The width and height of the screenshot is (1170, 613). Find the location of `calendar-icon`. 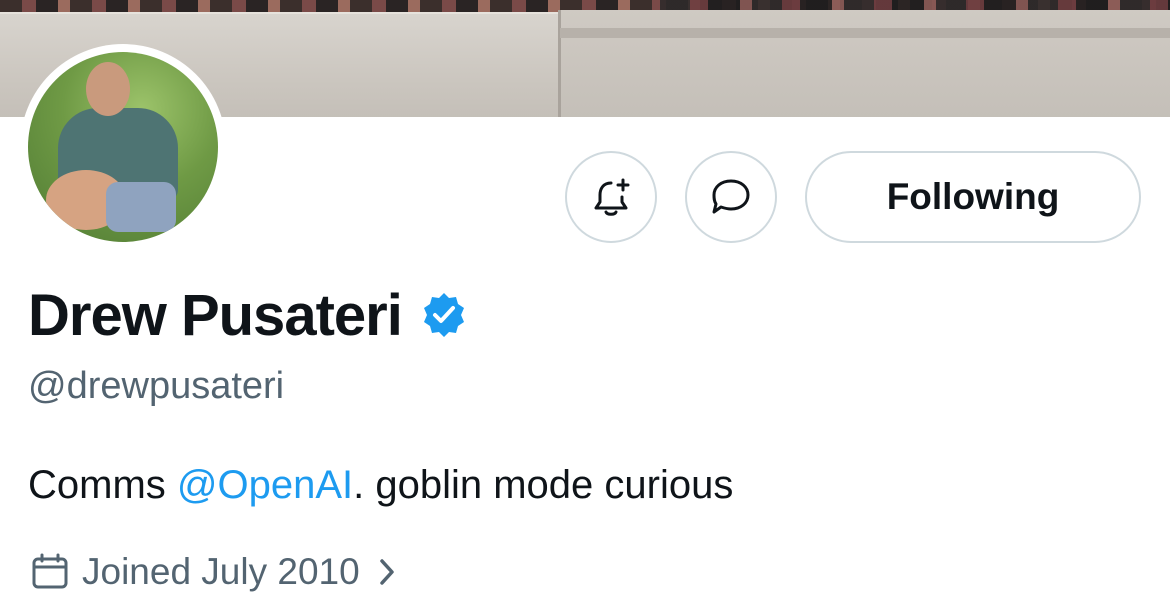

calendar-icon is located at coordinates (50, 571).